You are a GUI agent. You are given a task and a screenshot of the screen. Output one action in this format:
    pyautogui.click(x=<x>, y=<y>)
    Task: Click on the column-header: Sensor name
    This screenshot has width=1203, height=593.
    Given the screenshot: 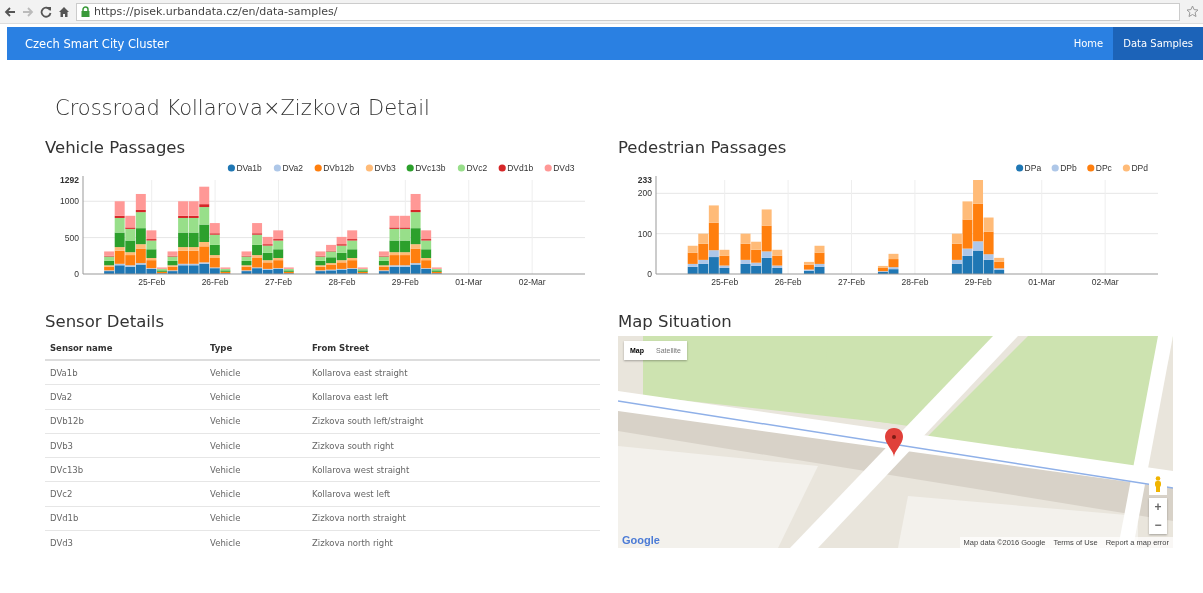 What is the action you would take?
    pyautogui.click(x=125, y=348)
    